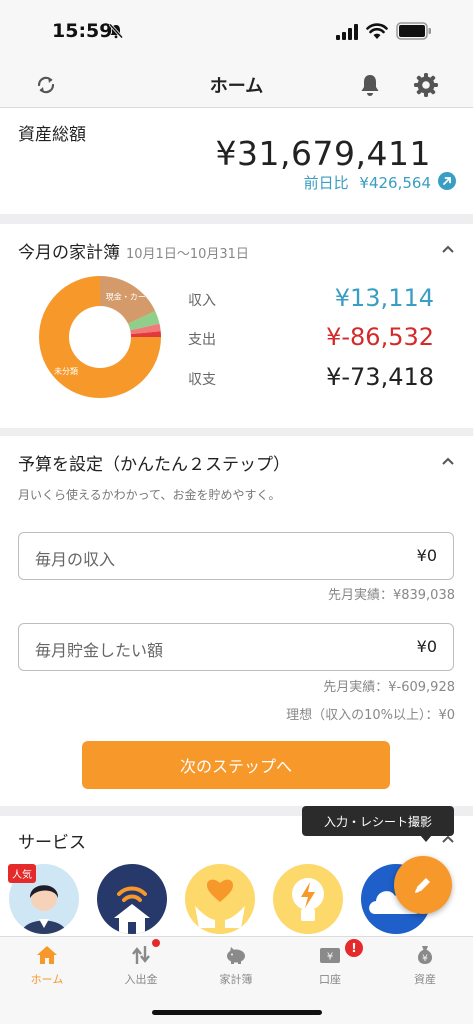 The image size is (473, 1024). Describe the element at coordinates (311, 338) in the screenshot. I see `expense-row: 支出 ¥-86,532` at that location.